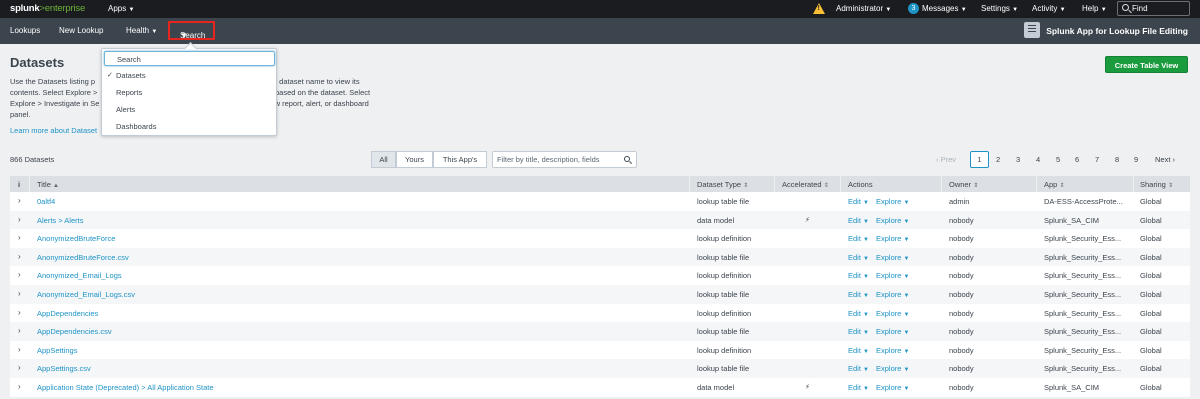 This screenshot has height=399, width=1200. What do you see at coordinates (723, 369) in the screenshot?
I see `dataset-type: lookup table file` at bounding box center [723, 369].